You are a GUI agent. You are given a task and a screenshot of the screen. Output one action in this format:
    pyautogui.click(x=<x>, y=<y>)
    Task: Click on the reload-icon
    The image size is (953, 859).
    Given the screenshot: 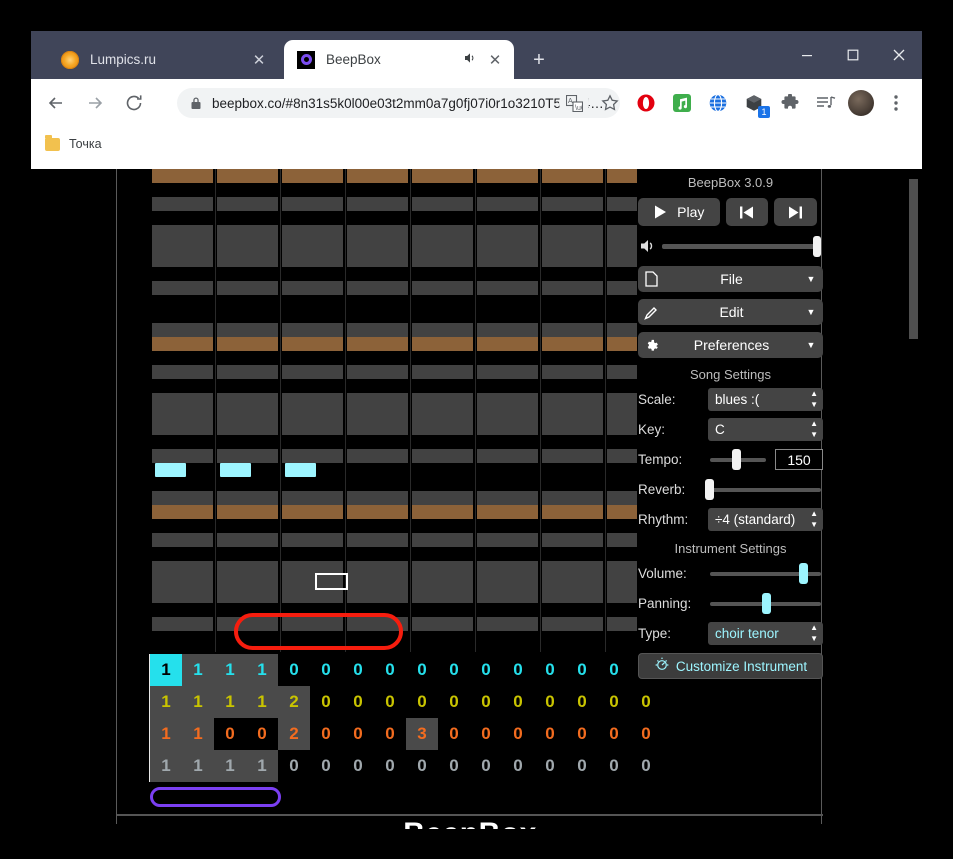 What is the action you would take?
    pyautogui.click(x=134, y=103)
    